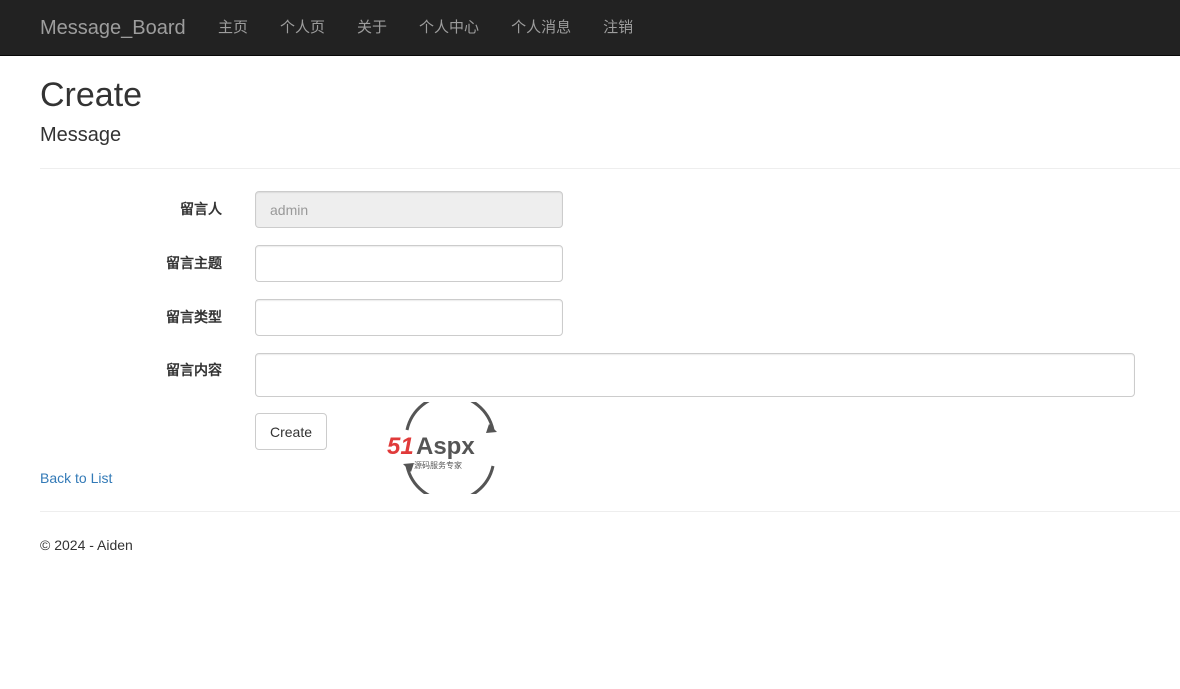 This screenshot has width=1180, height=689. Describe the element at coordinates (445, 446) in the screenshot. I see `watermark-brand-text: Aspx` at that location.